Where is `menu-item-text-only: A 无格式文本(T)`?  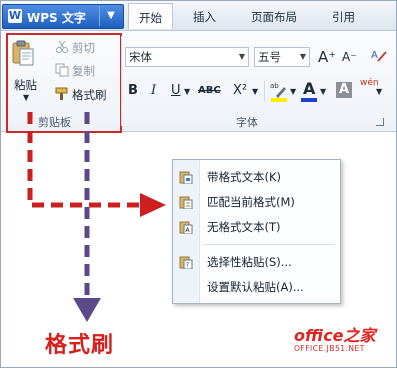
menu-item-text-only: A 无格式文本(T) is located at coordinates (256, 227).